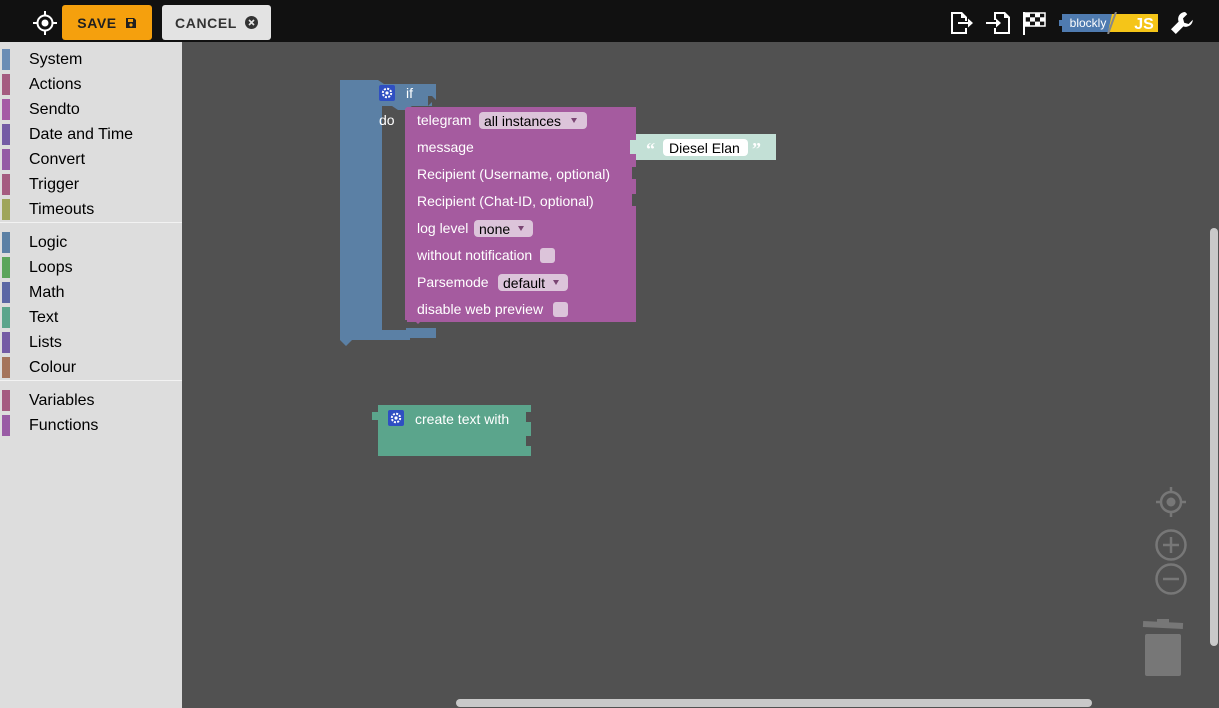 This screenshot has height=708, width=1219. I want to click on instance-dropdown-value: all instances, so click(522, 121).